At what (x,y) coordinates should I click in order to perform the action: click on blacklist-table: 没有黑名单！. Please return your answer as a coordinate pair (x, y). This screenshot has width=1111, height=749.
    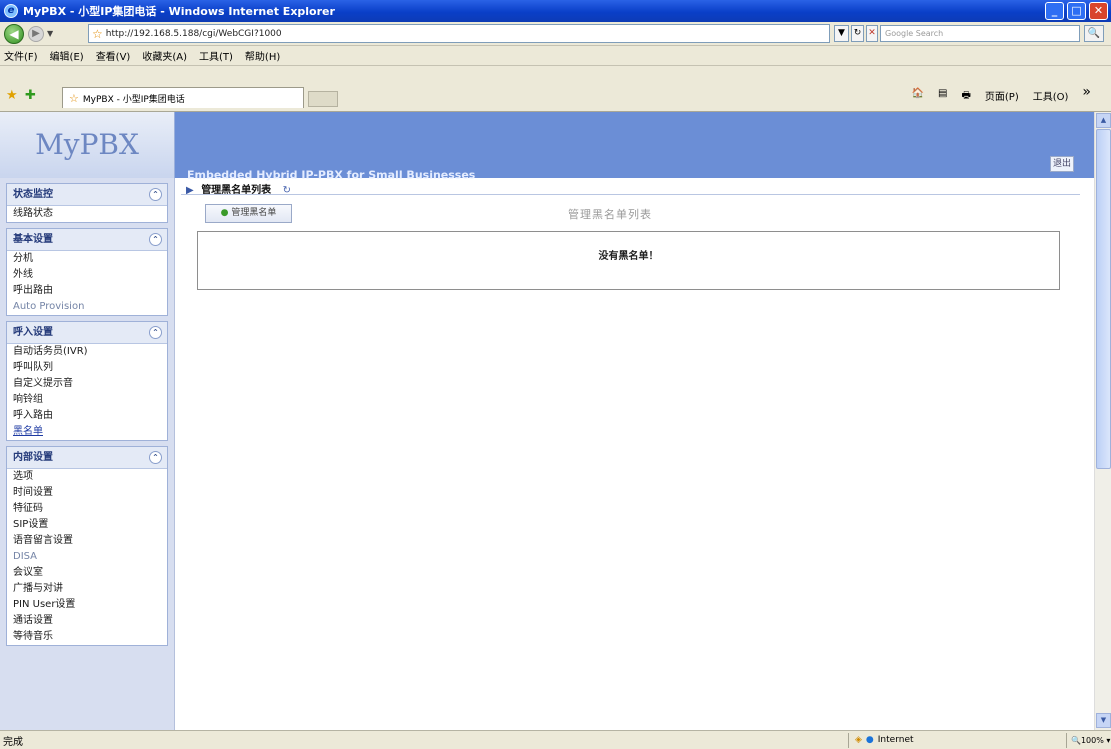
    Looking at the image, I should click on (628, 260).